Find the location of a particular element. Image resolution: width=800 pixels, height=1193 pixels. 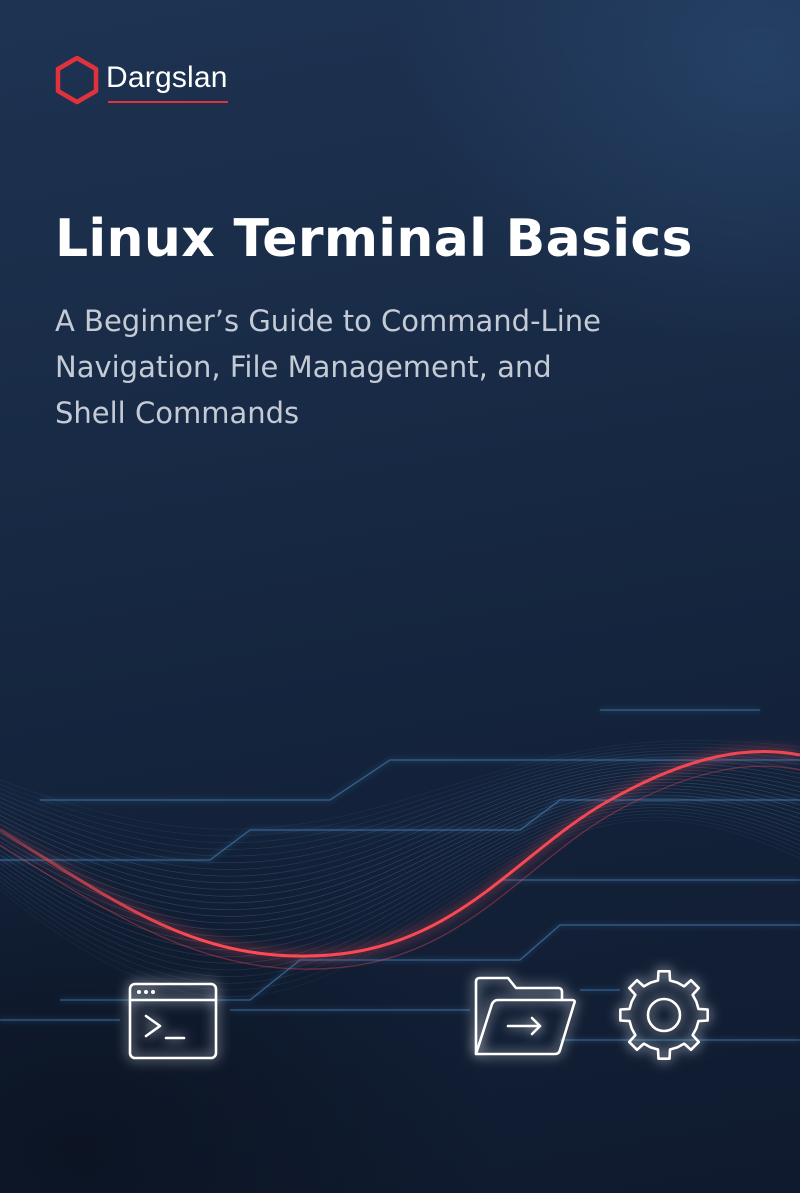

subtitle-line: Navigation, File Management, and is located at coordinates (303, 367).